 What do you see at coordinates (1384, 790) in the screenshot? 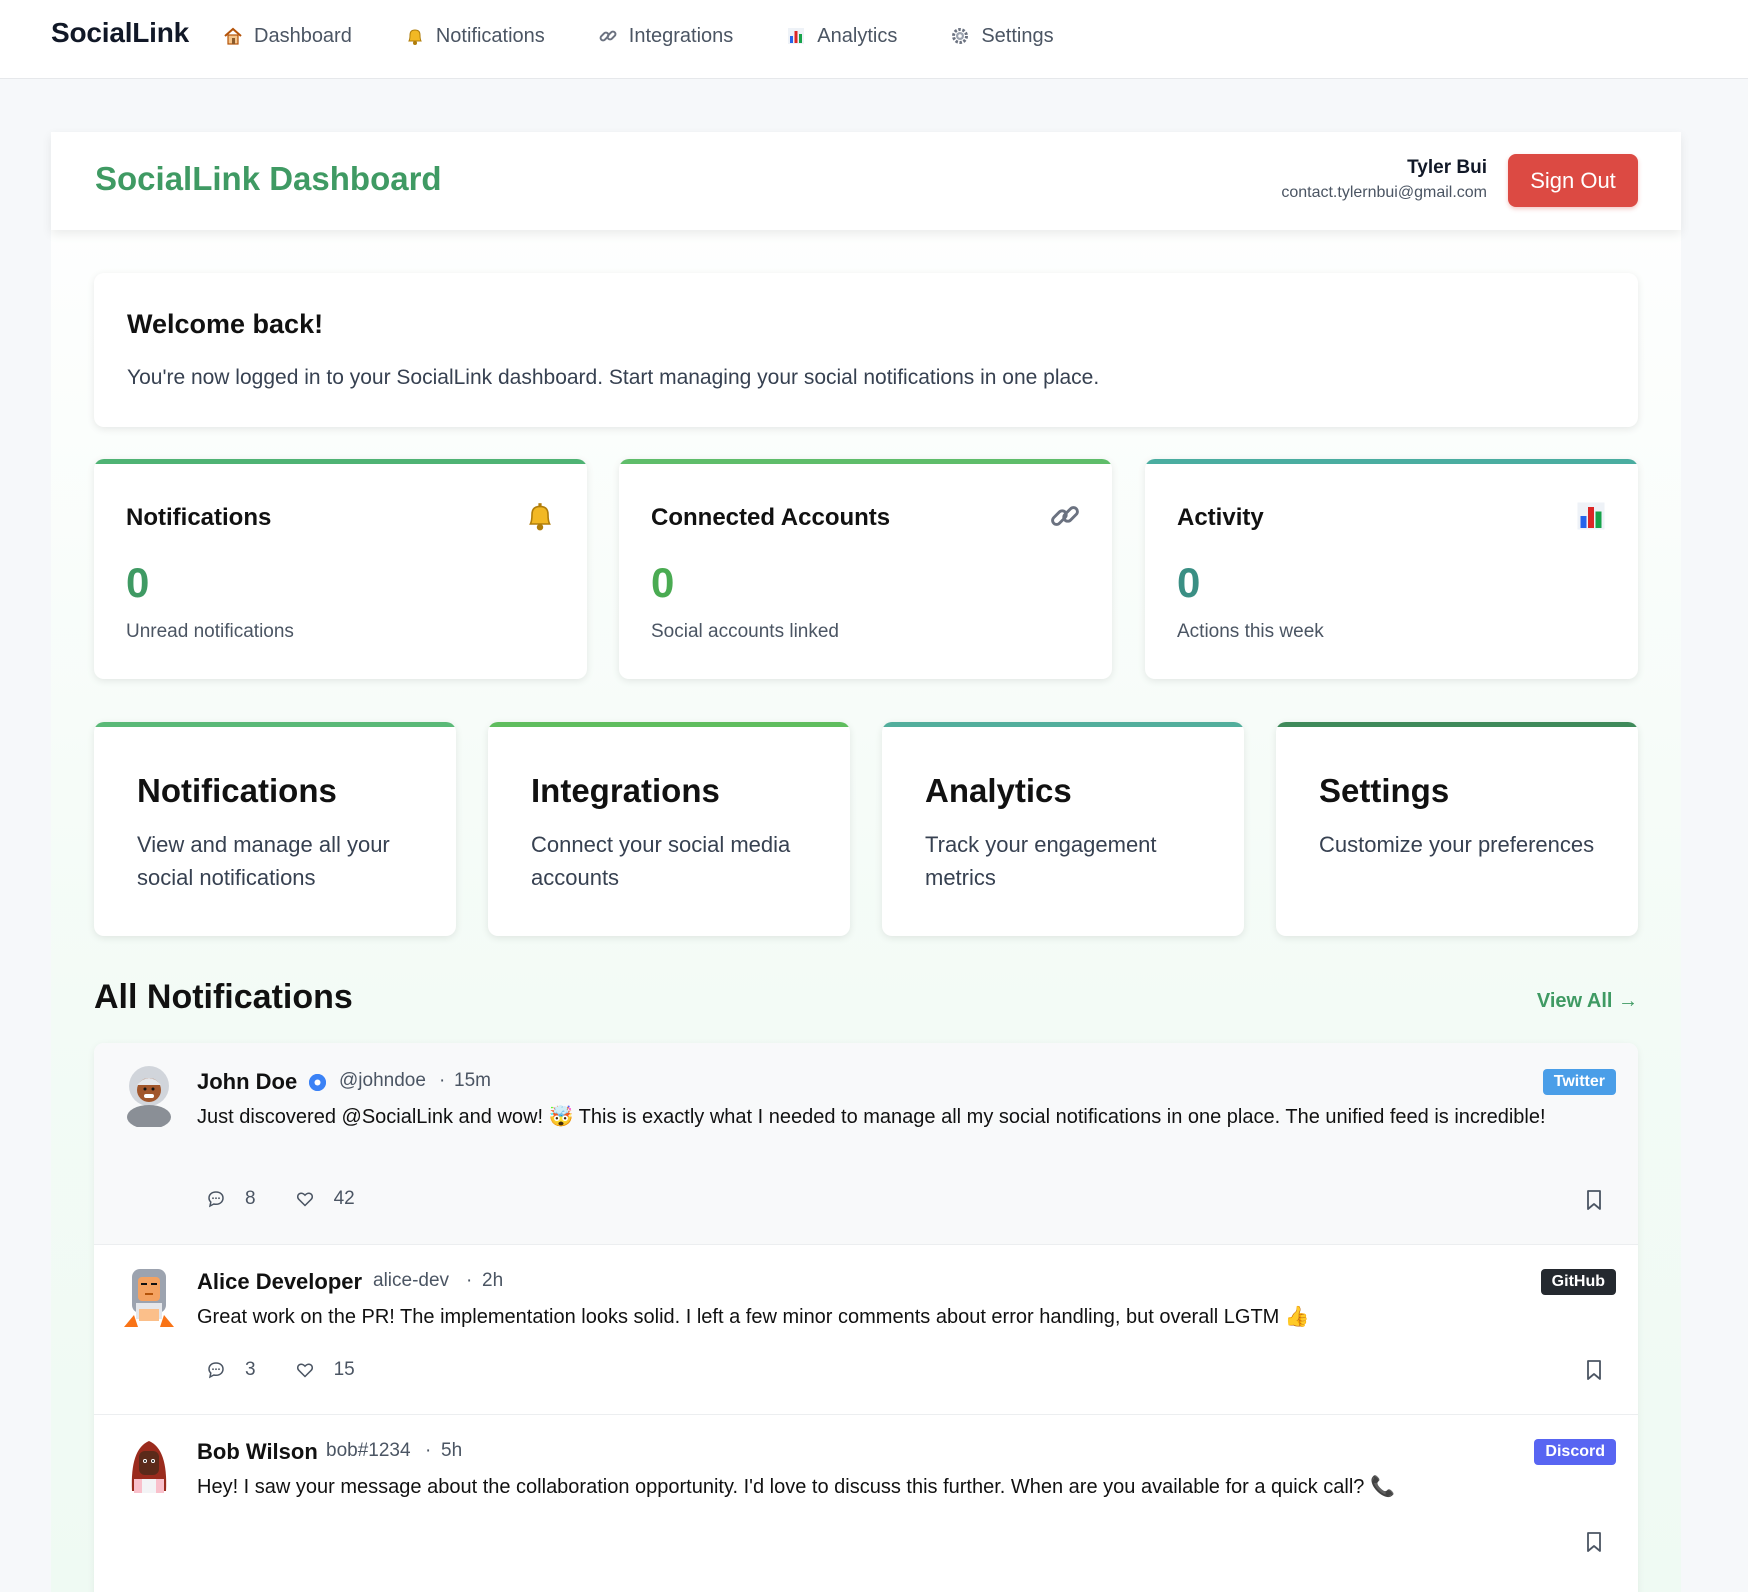
I see `feature-title: Settings` at bounding box center [1384, 790].